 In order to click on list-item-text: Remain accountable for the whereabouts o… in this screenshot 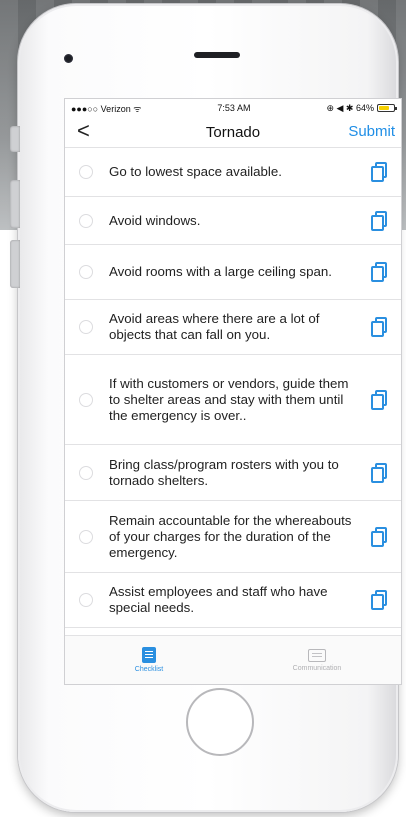, I will do `click(230, 536)`.